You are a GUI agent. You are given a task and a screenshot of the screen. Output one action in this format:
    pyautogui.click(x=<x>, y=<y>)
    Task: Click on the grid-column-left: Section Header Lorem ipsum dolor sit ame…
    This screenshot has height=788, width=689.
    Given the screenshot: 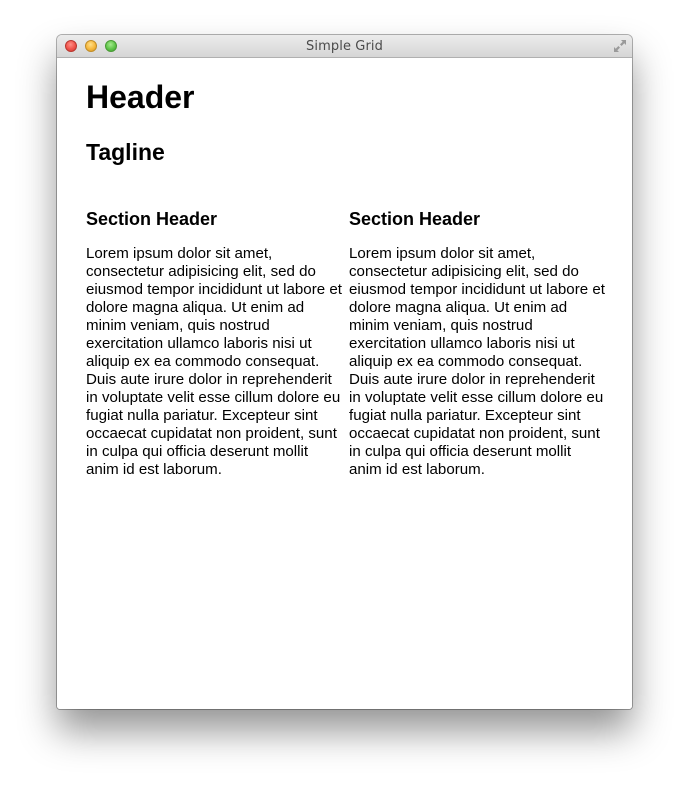 What is the action you would take?
    pyautogui.click(x=214, y=343)
    